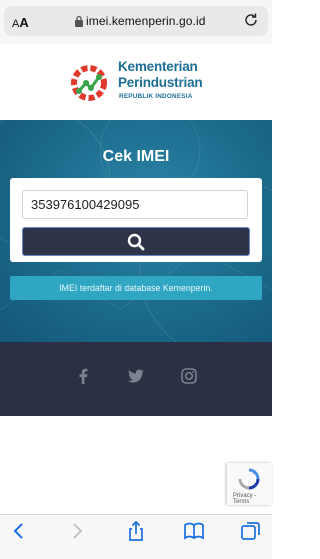 Image resolution: width=320 pixels, height=559 pixels. Describe the element at coordinates (135, 204) in the screenshot. I see `imei-input` at that location.